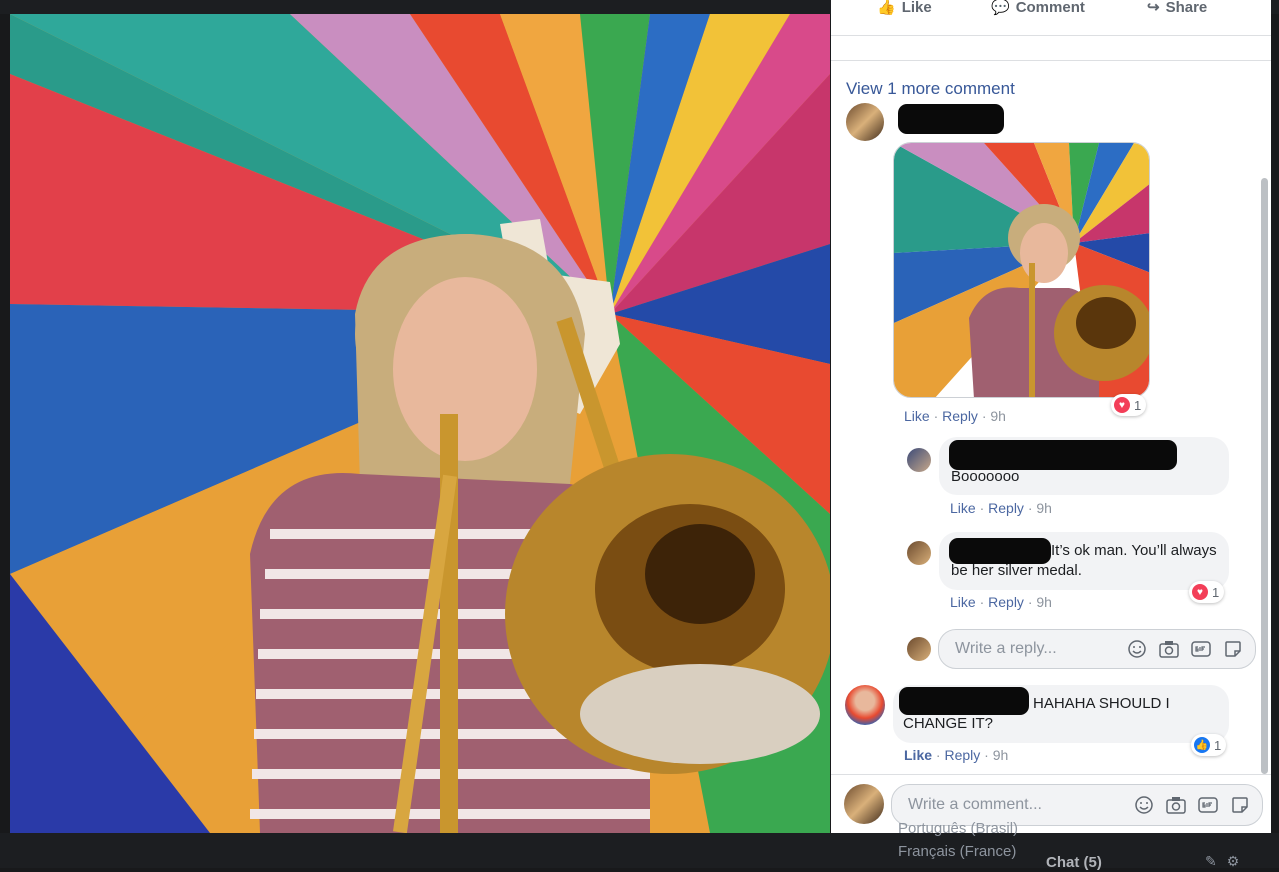  Describe the element at coordinates (1153, 8) in the screenshot. I see `share-icon: ↪` at that location.